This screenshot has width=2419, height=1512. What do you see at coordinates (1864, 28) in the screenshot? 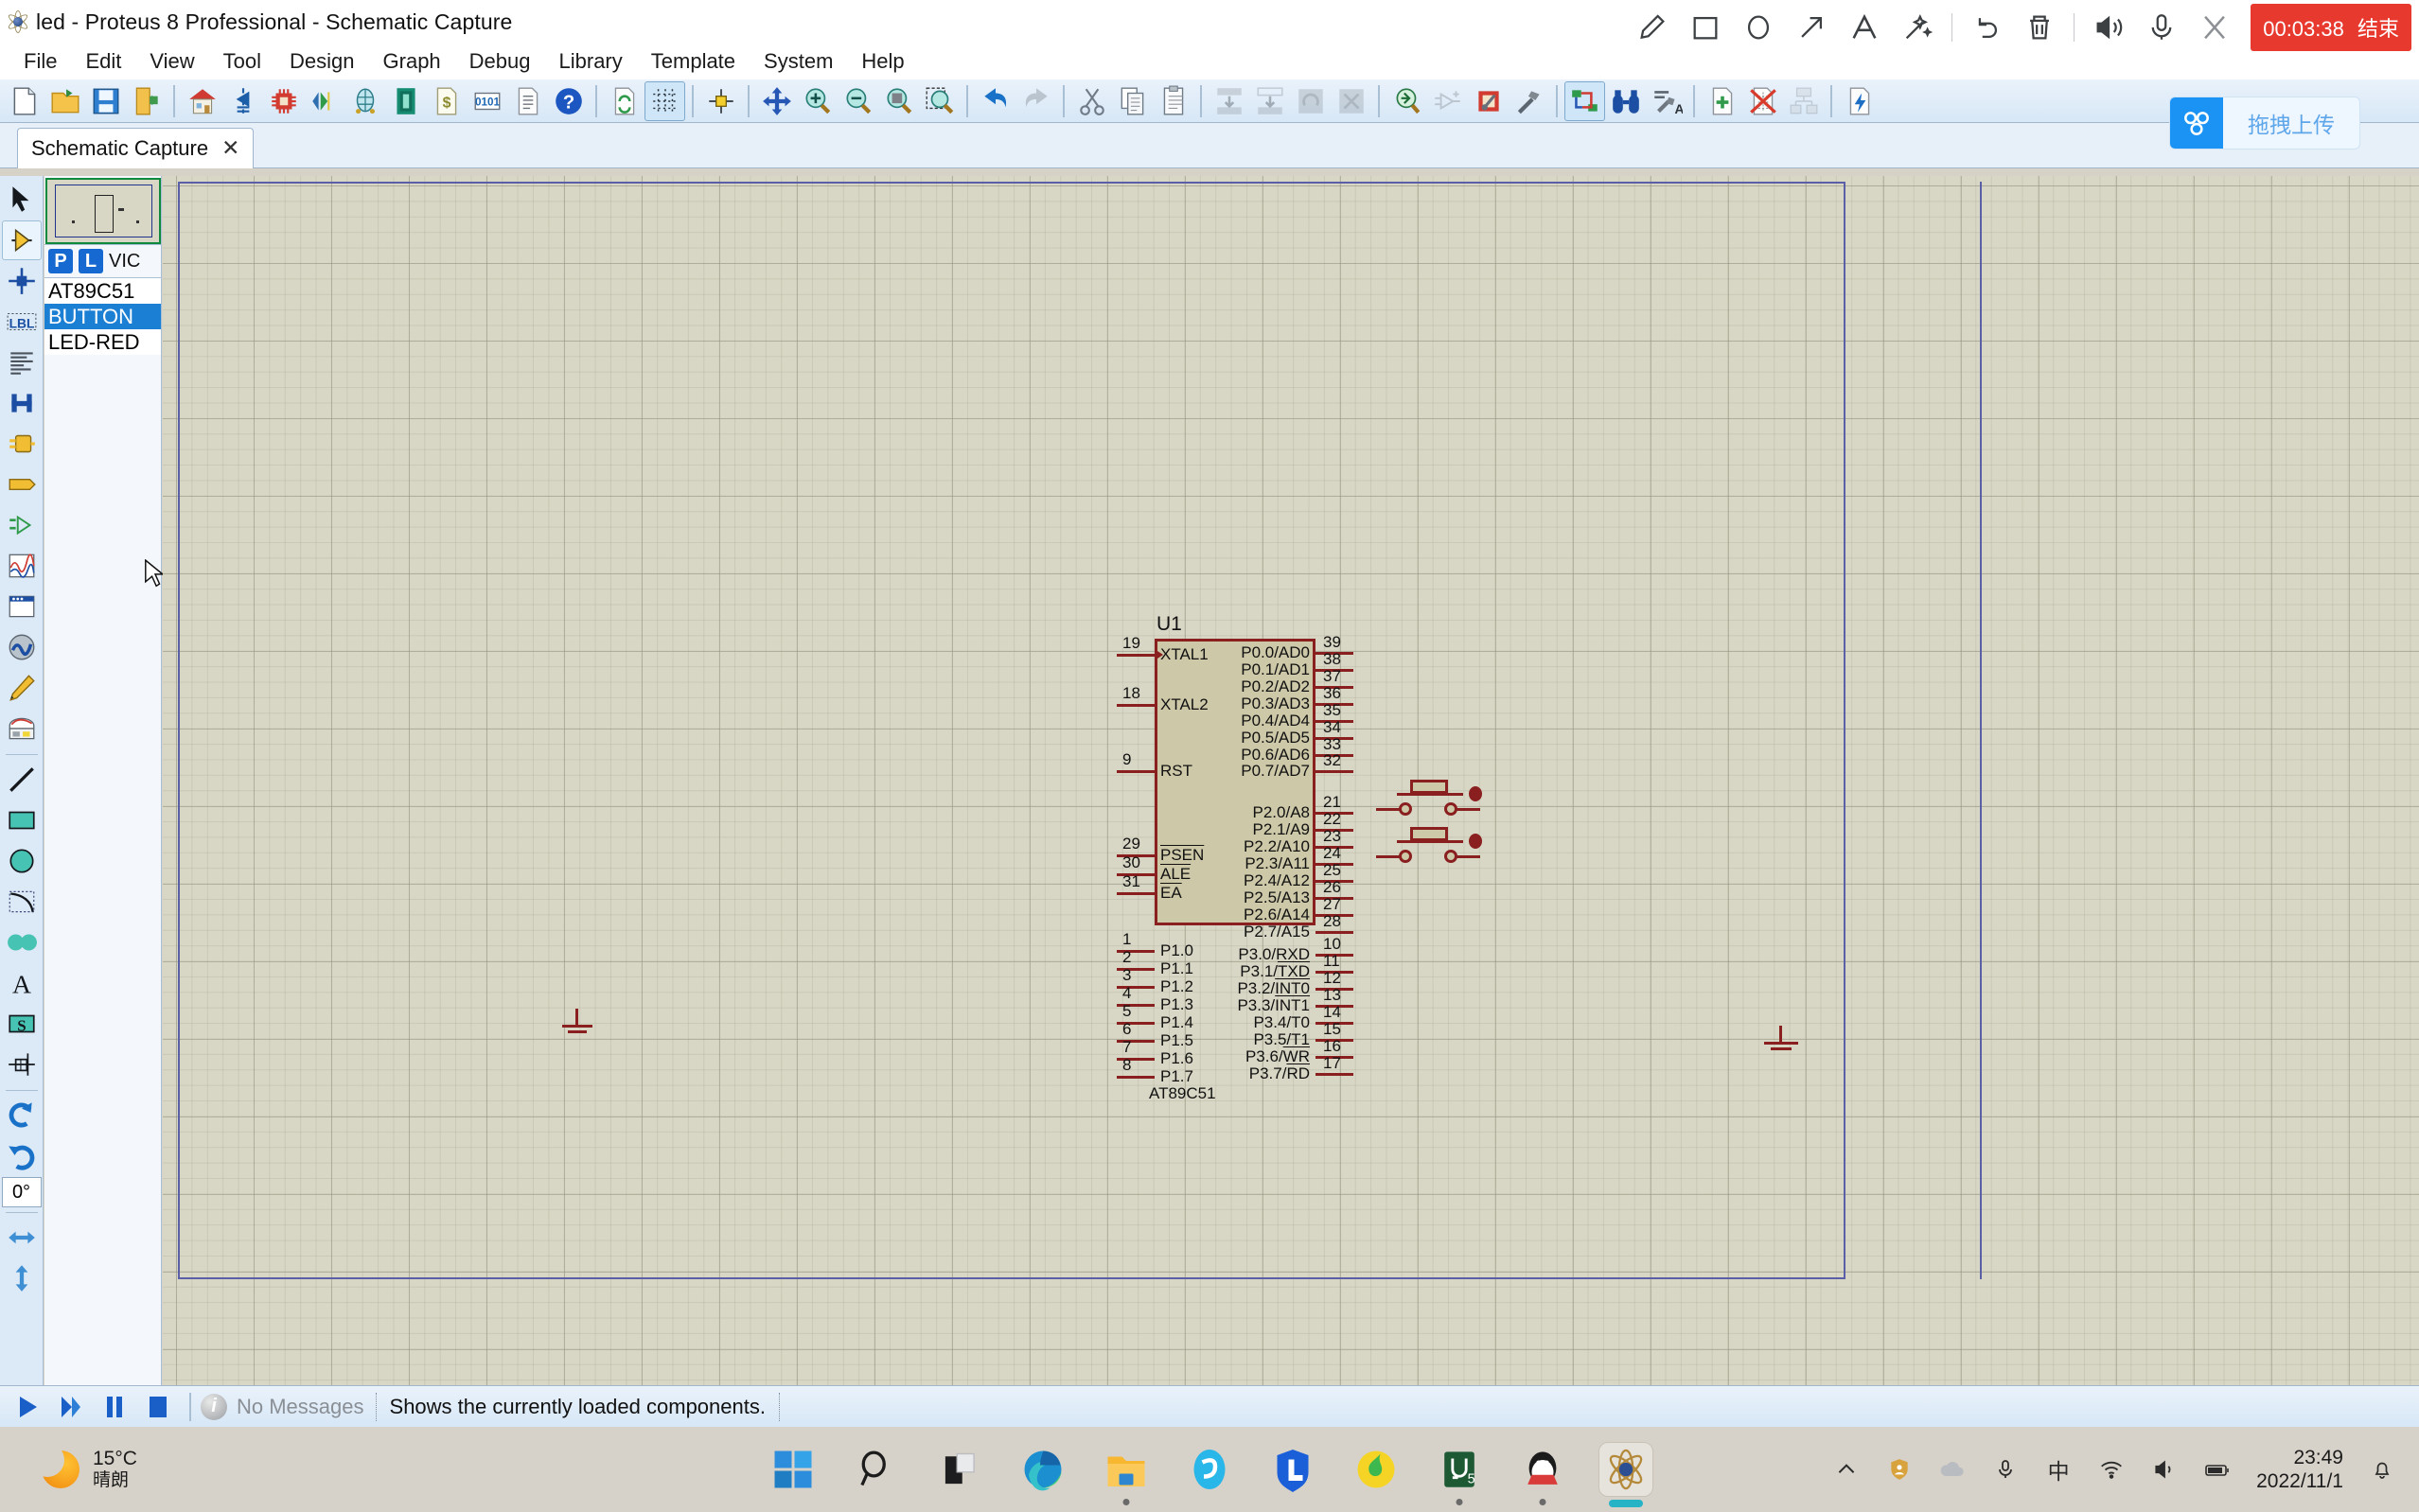
I see `text-icon` at bounding box center [1864, 28].